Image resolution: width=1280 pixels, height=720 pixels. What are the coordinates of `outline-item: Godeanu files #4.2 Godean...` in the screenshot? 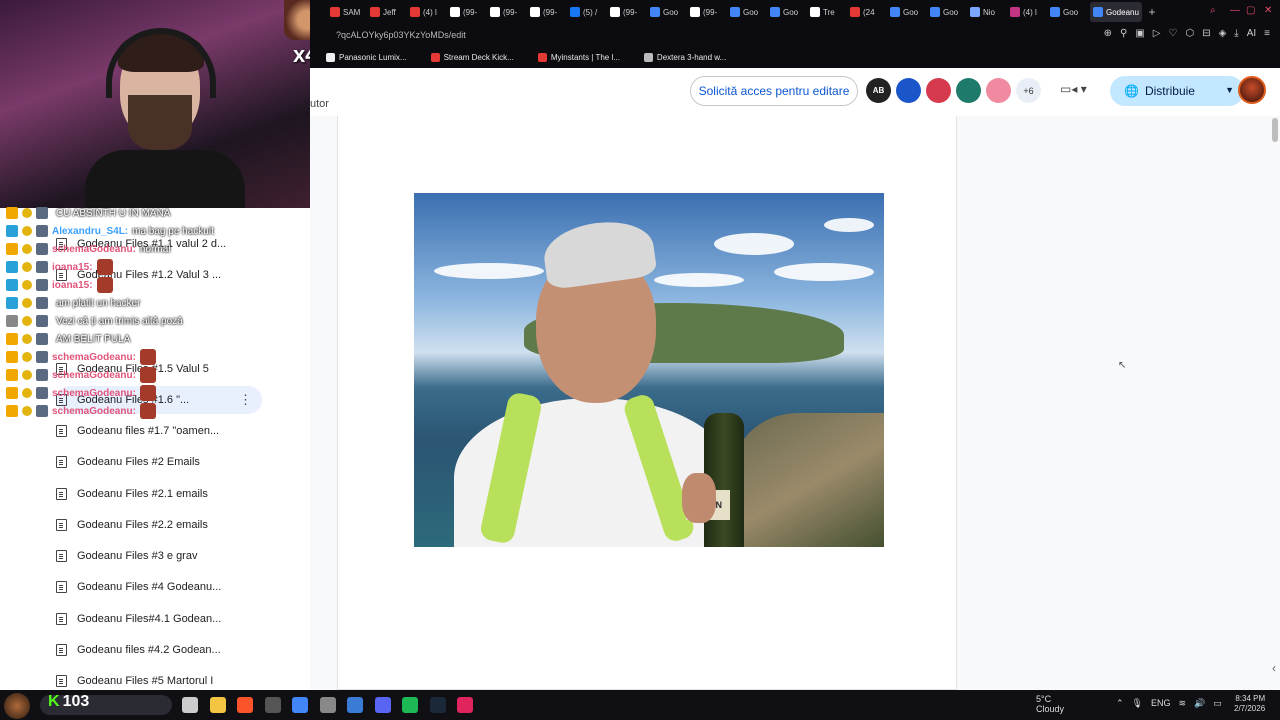 It's located at (144, 650).